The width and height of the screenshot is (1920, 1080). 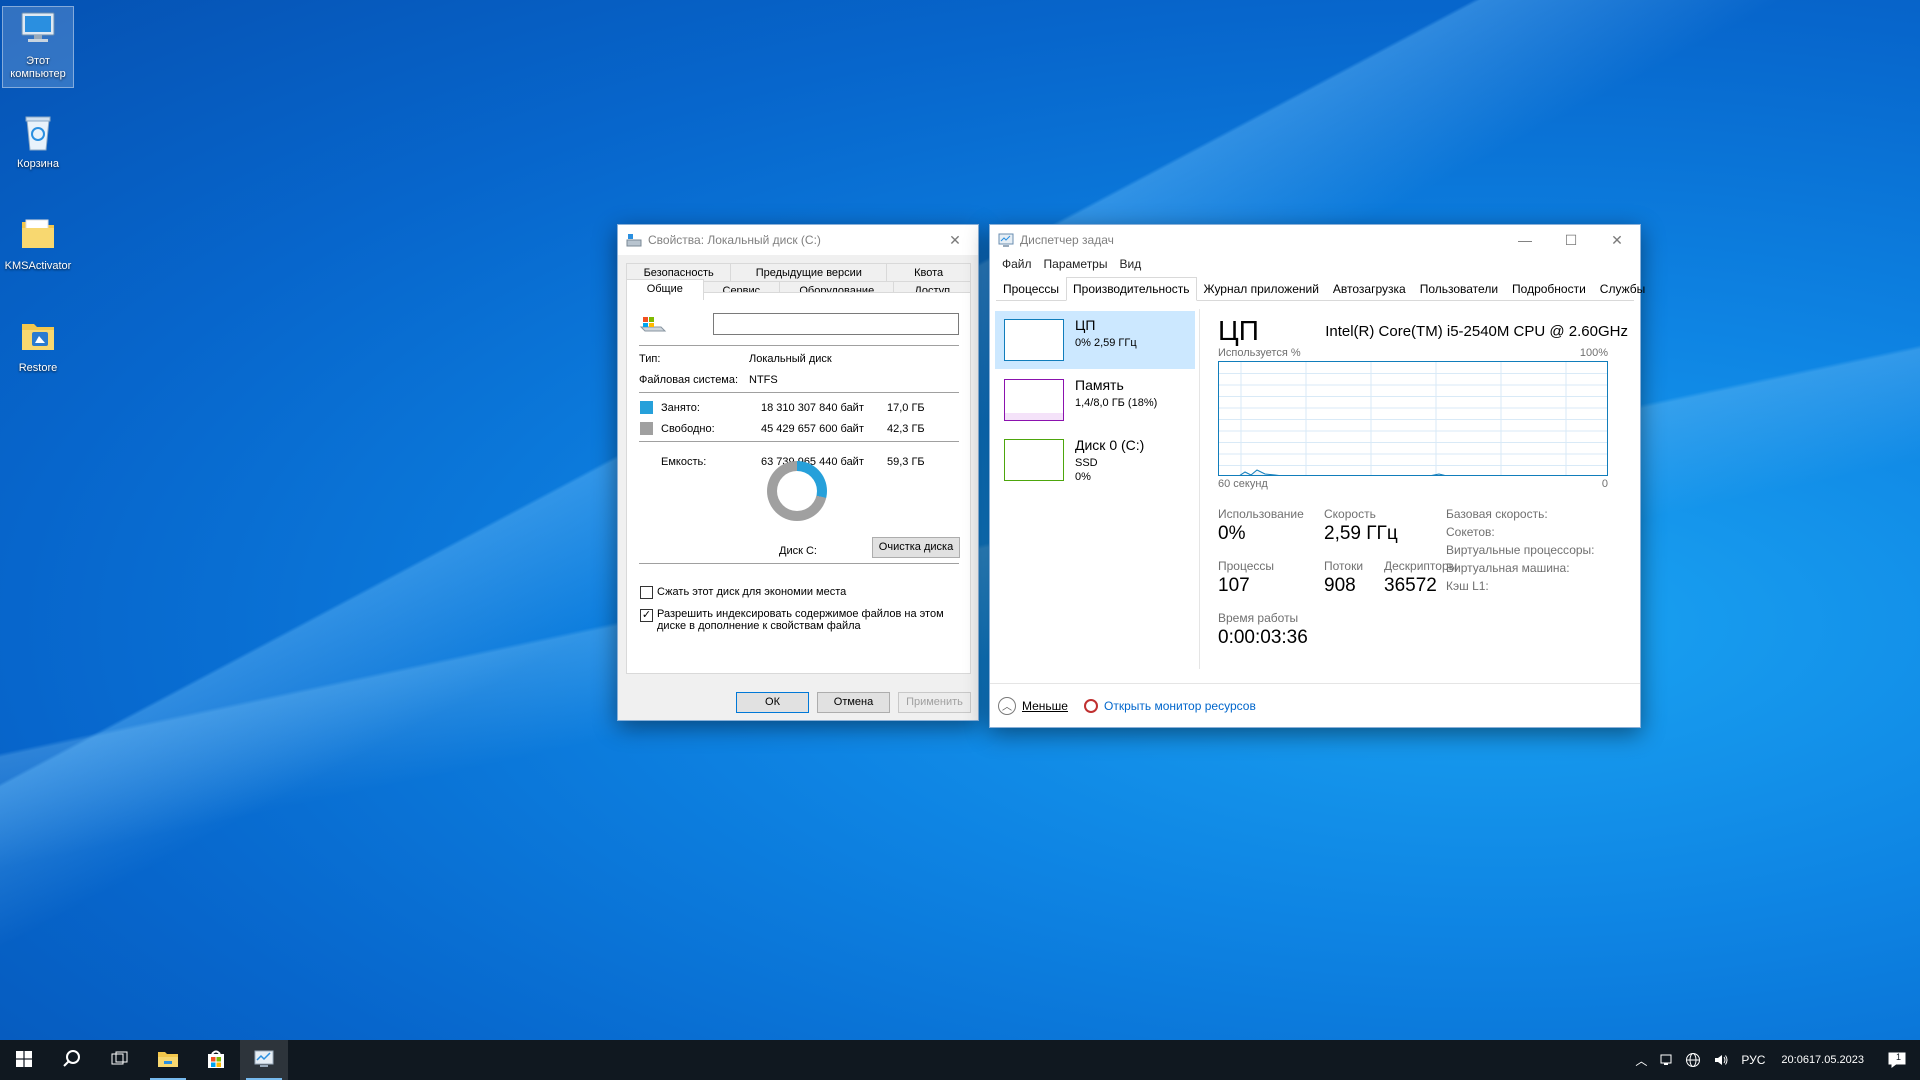 I want to click on resource-monitor-icon, so click(x=1090, y=705).